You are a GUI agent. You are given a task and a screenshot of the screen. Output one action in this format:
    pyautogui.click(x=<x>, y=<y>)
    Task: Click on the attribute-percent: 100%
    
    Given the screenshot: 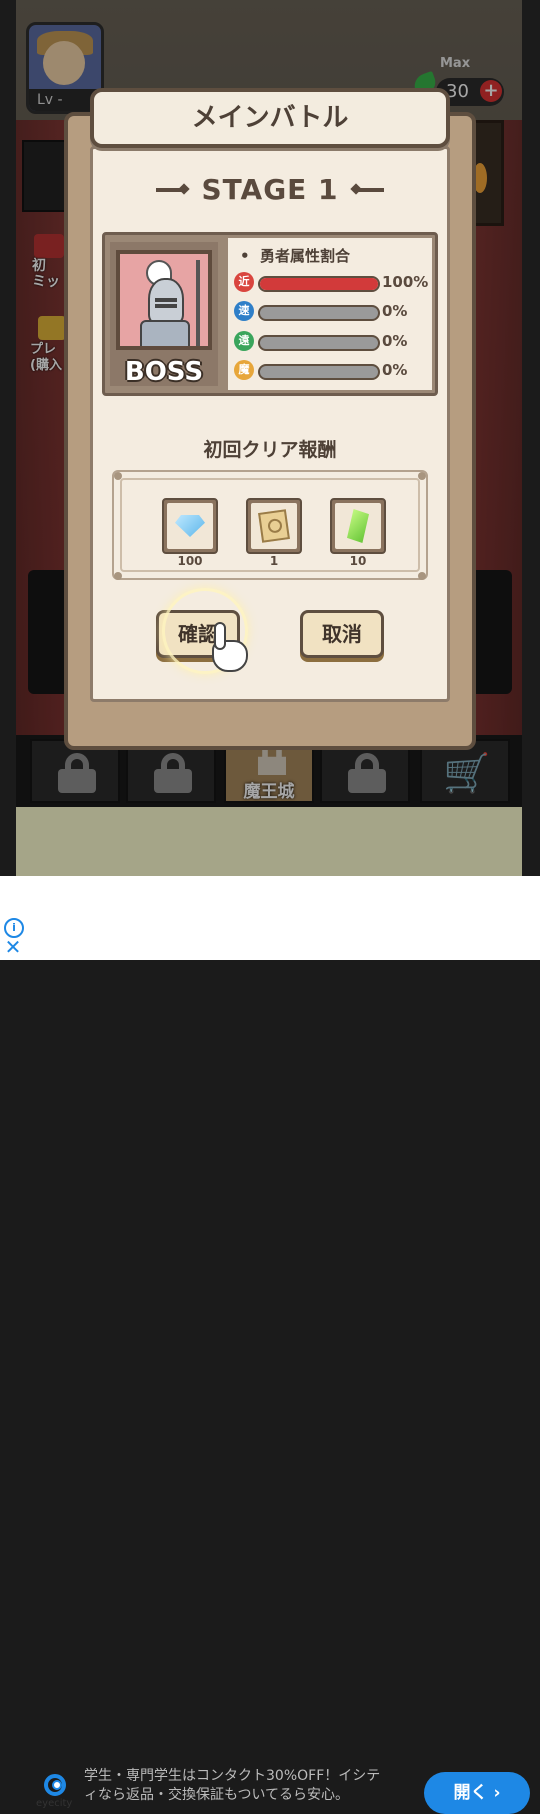 What is the action you would take?
    pyautogui.click(x=405, y=282)
    